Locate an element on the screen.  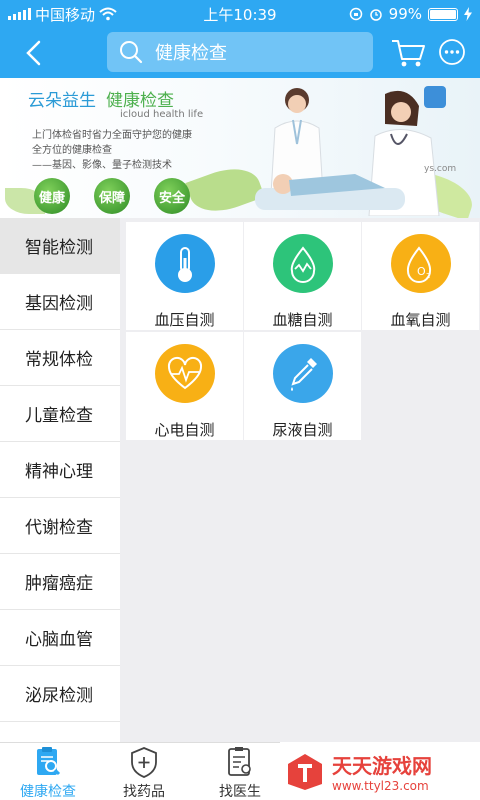
sidebar-item-oncology: 肿瘤癌症 is located at coordinates (60, 582).